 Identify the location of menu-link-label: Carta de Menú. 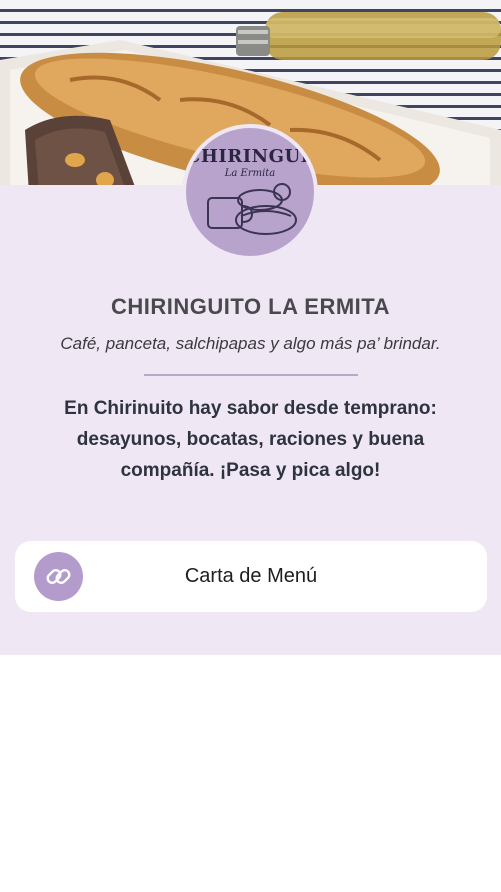
(251, 576).